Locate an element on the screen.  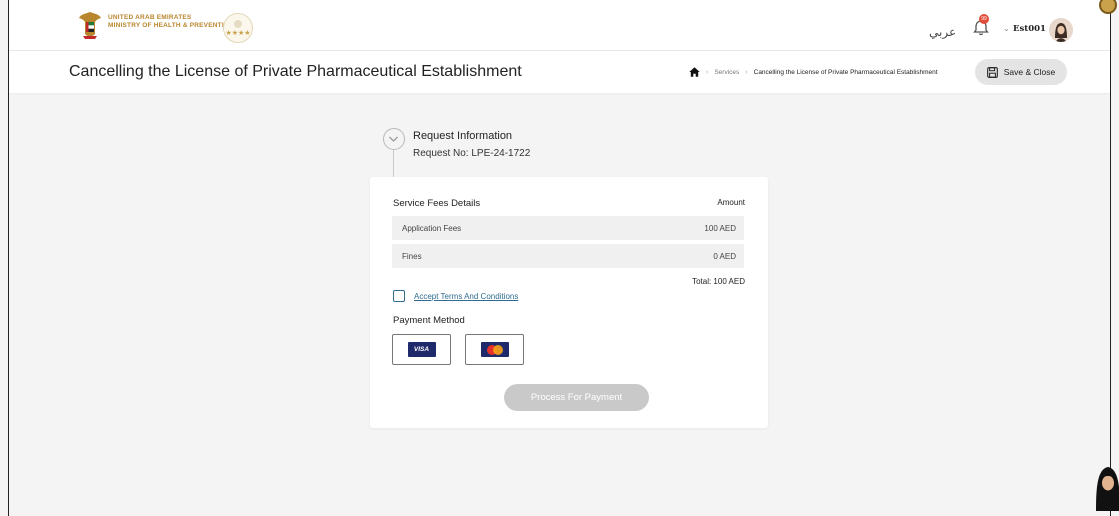
chevron-down-icon: ⌄ is located at coordinates (1006, 28).